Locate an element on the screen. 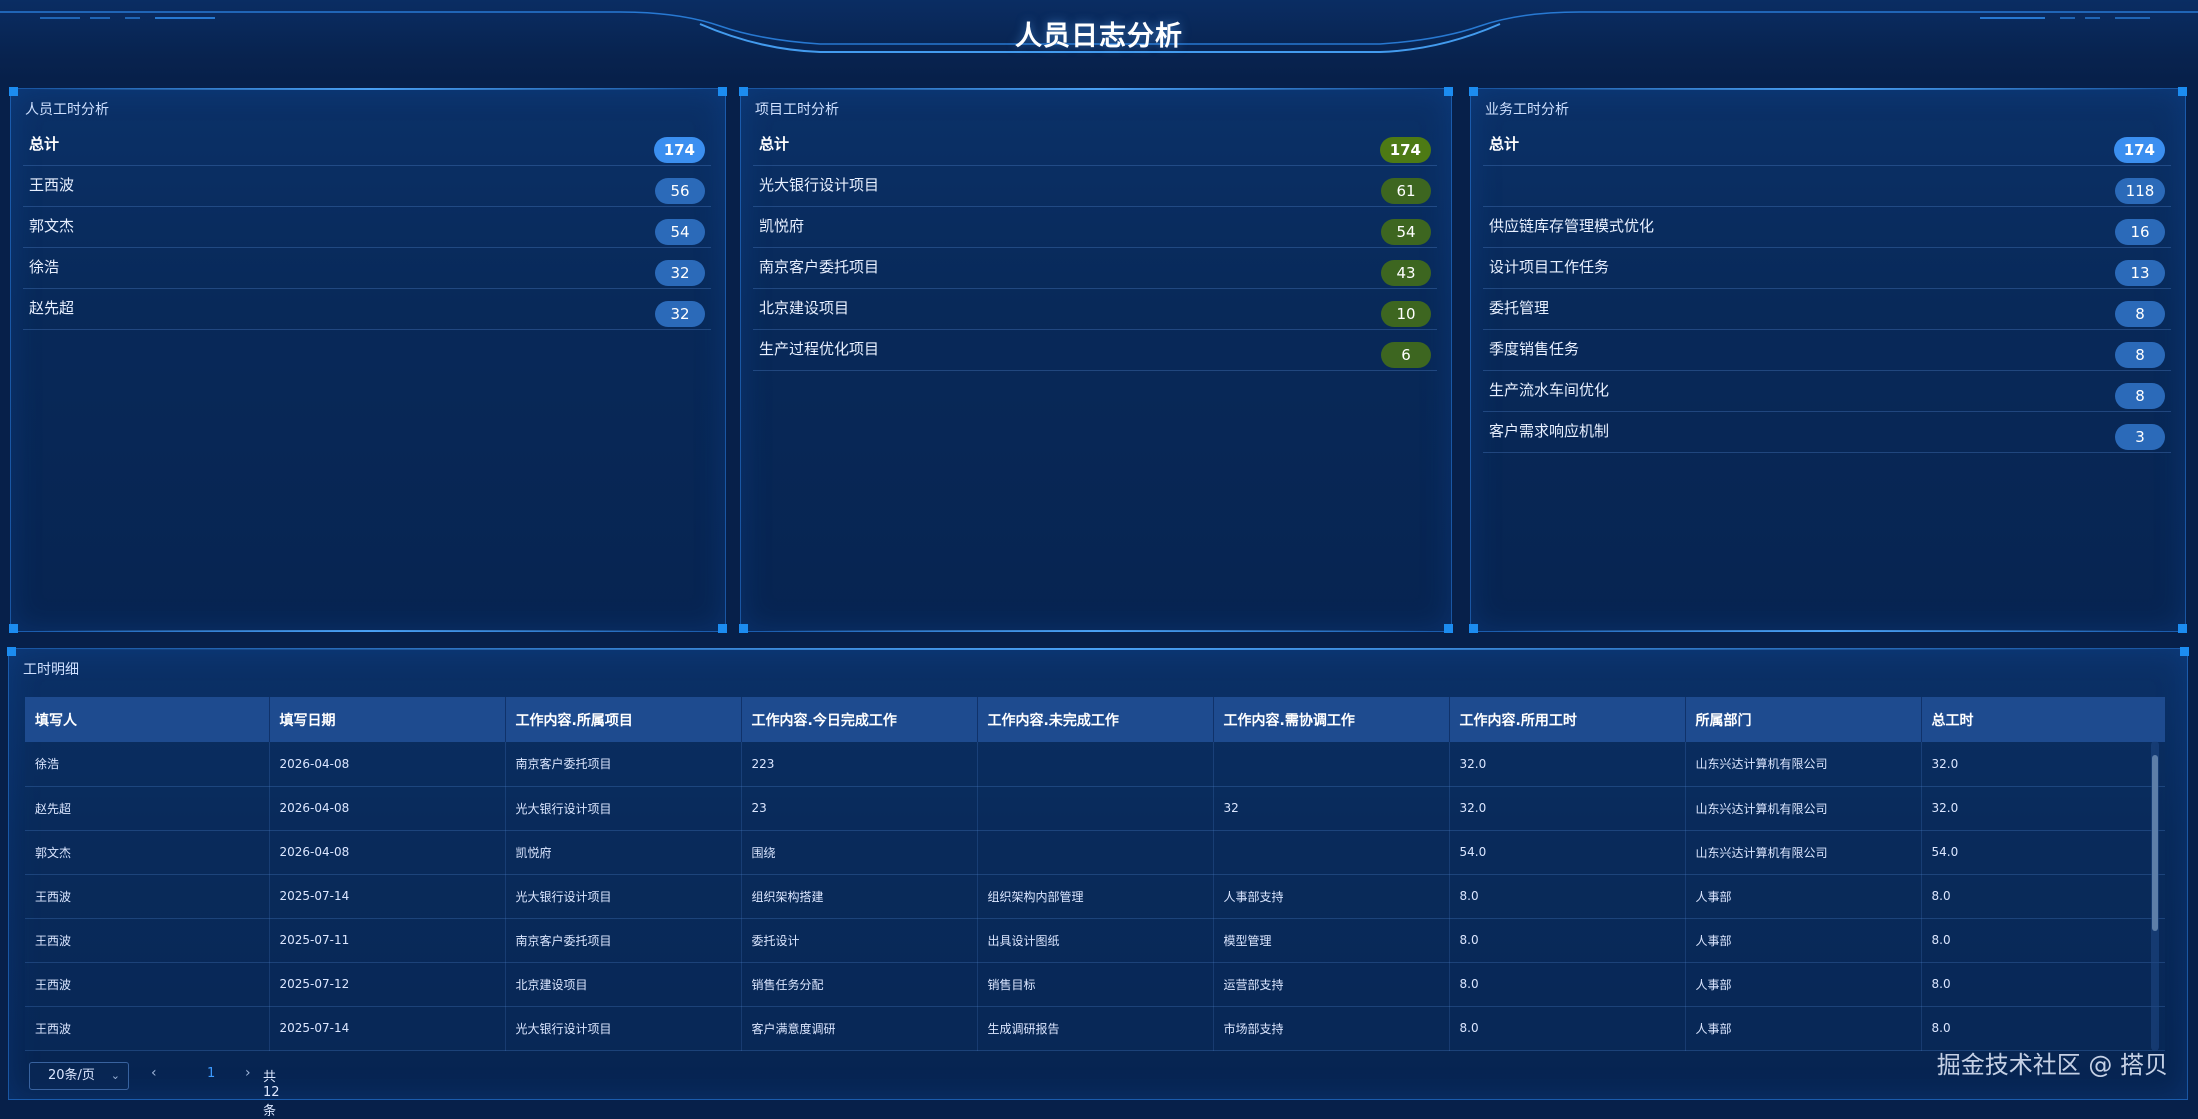 The height and width of the screenshot is (1119, 2198). scrollbar-thumb is located at coordinates (2155, 843).